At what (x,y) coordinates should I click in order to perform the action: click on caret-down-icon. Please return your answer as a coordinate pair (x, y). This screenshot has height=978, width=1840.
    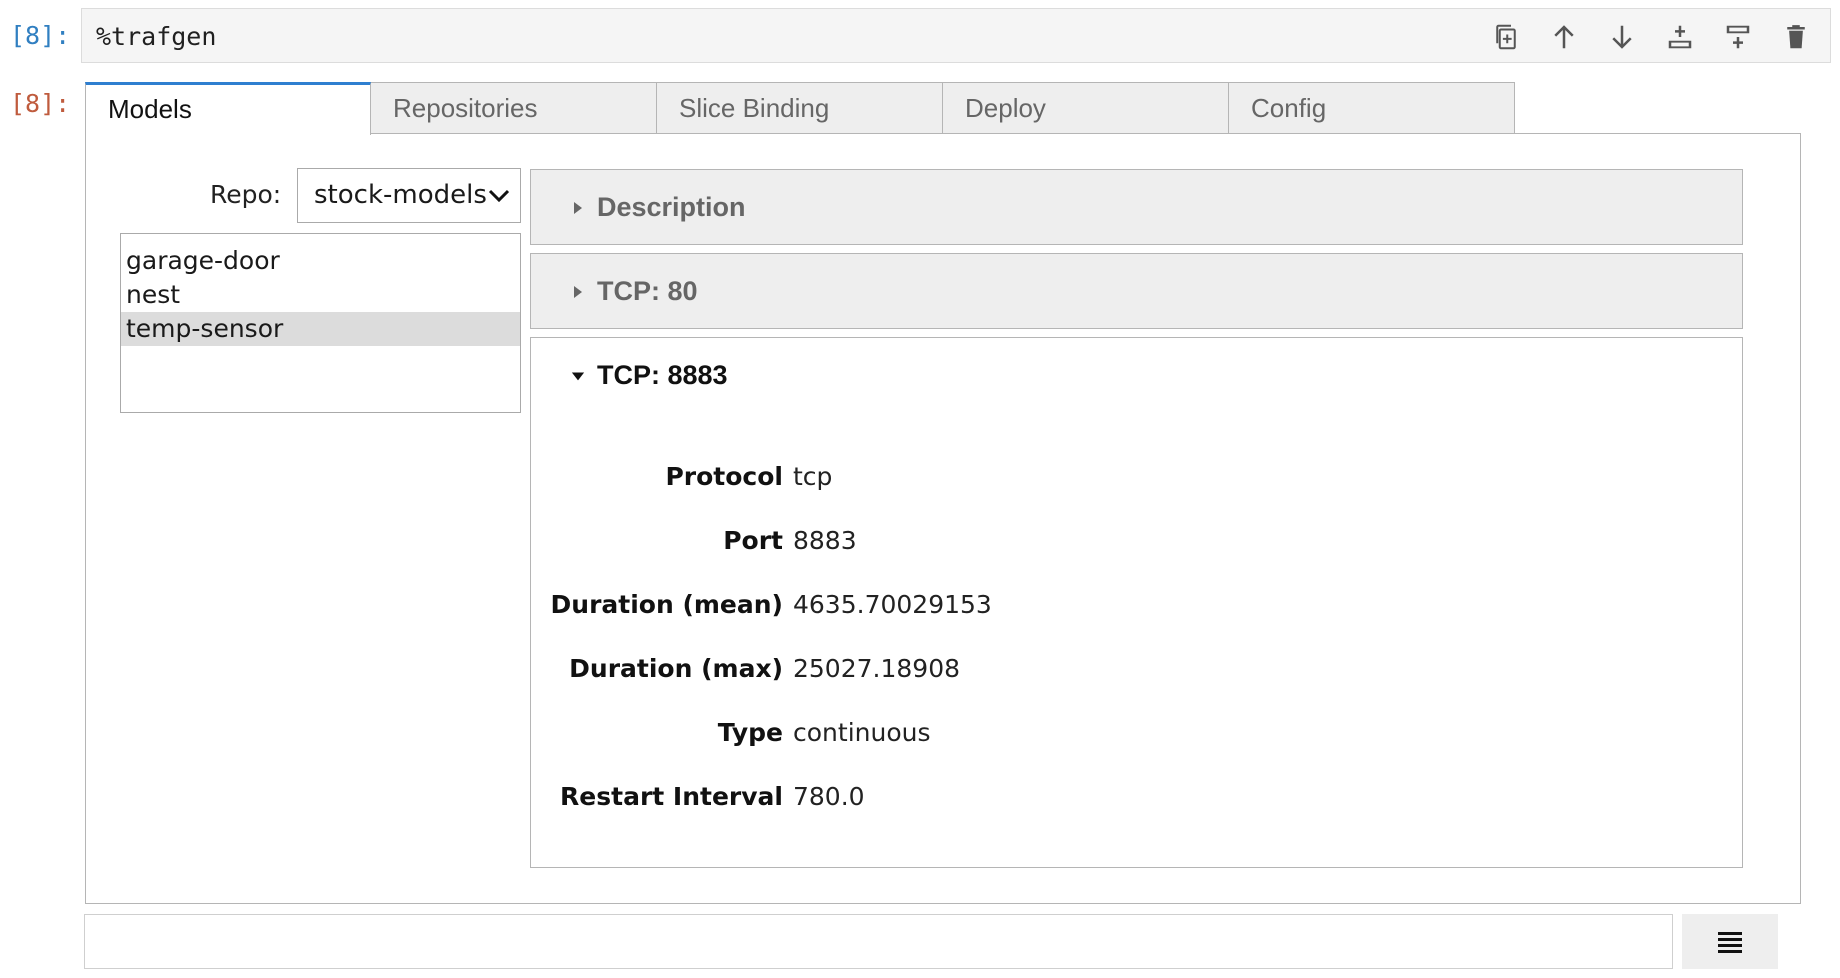
    Looking at the image, I should click on (578, 376).